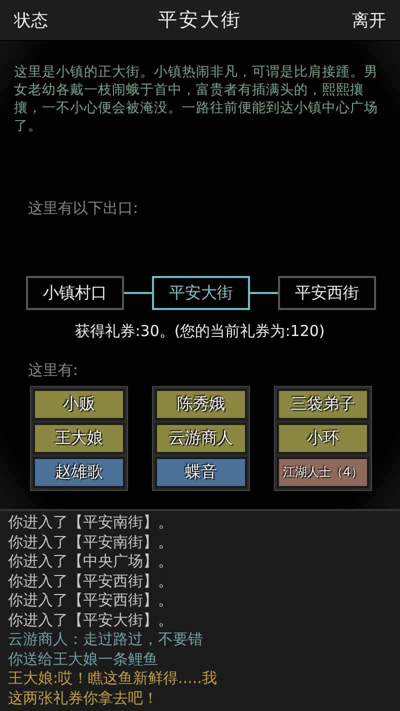 This screenshot has height=711, width=400. I want to click on reward-message: 获得礼券:30。(您的当前礼券为:120), so click(200, 331).